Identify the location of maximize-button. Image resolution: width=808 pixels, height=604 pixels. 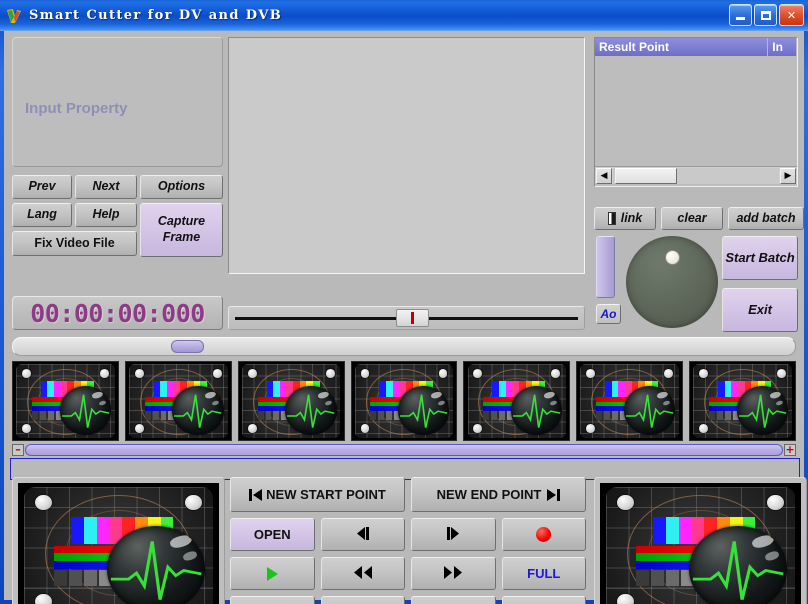
(765, 15).